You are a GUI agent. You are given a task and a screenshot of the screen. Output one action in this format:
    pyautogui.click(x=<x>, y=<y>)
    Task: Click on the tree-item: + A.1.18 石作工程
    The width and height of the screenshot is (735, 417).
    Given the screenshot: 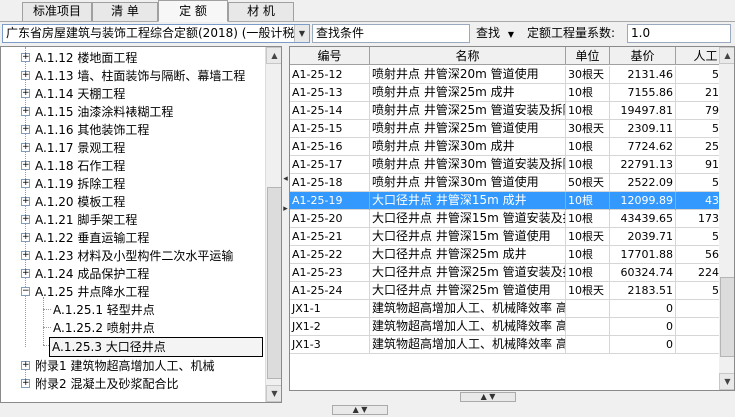 What is the action you would take?
    pyautogui.click(x=132, y=166)
    